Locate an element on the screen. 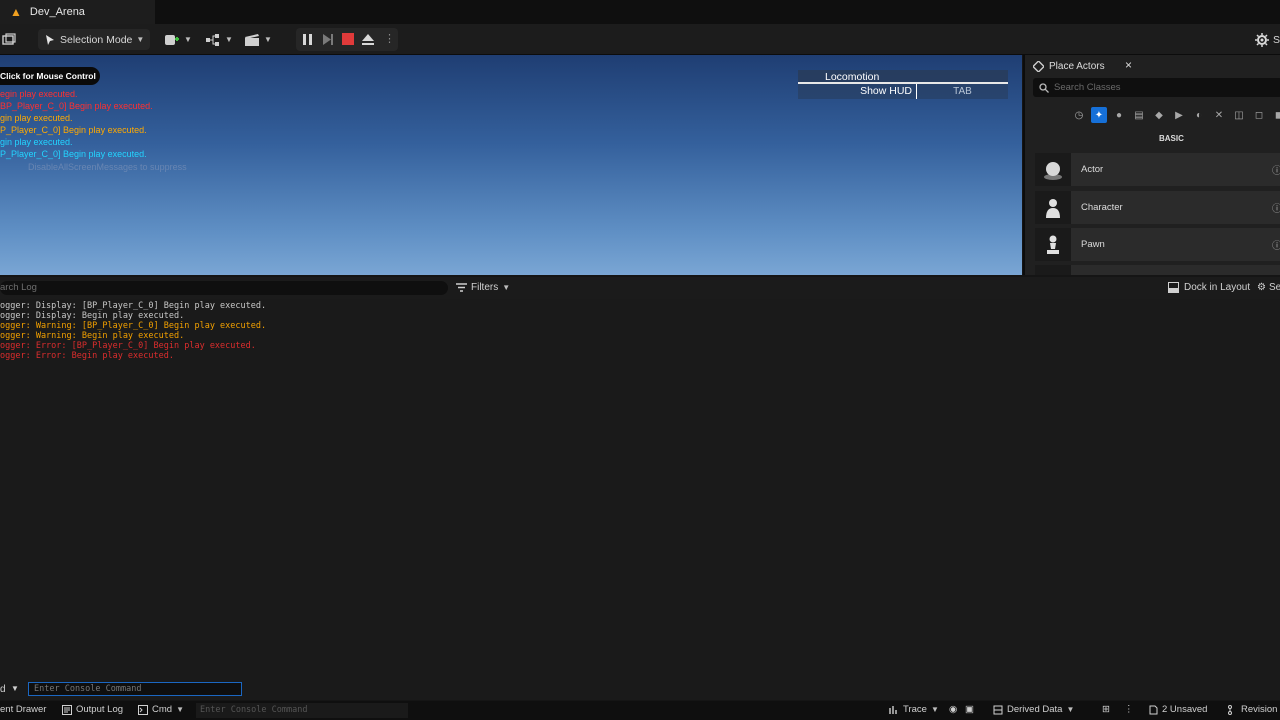 The width and height of the screenshot is (1280, 720). log-line: ogger: Warning: Begin play executed. is located at coordinates (92, 336).